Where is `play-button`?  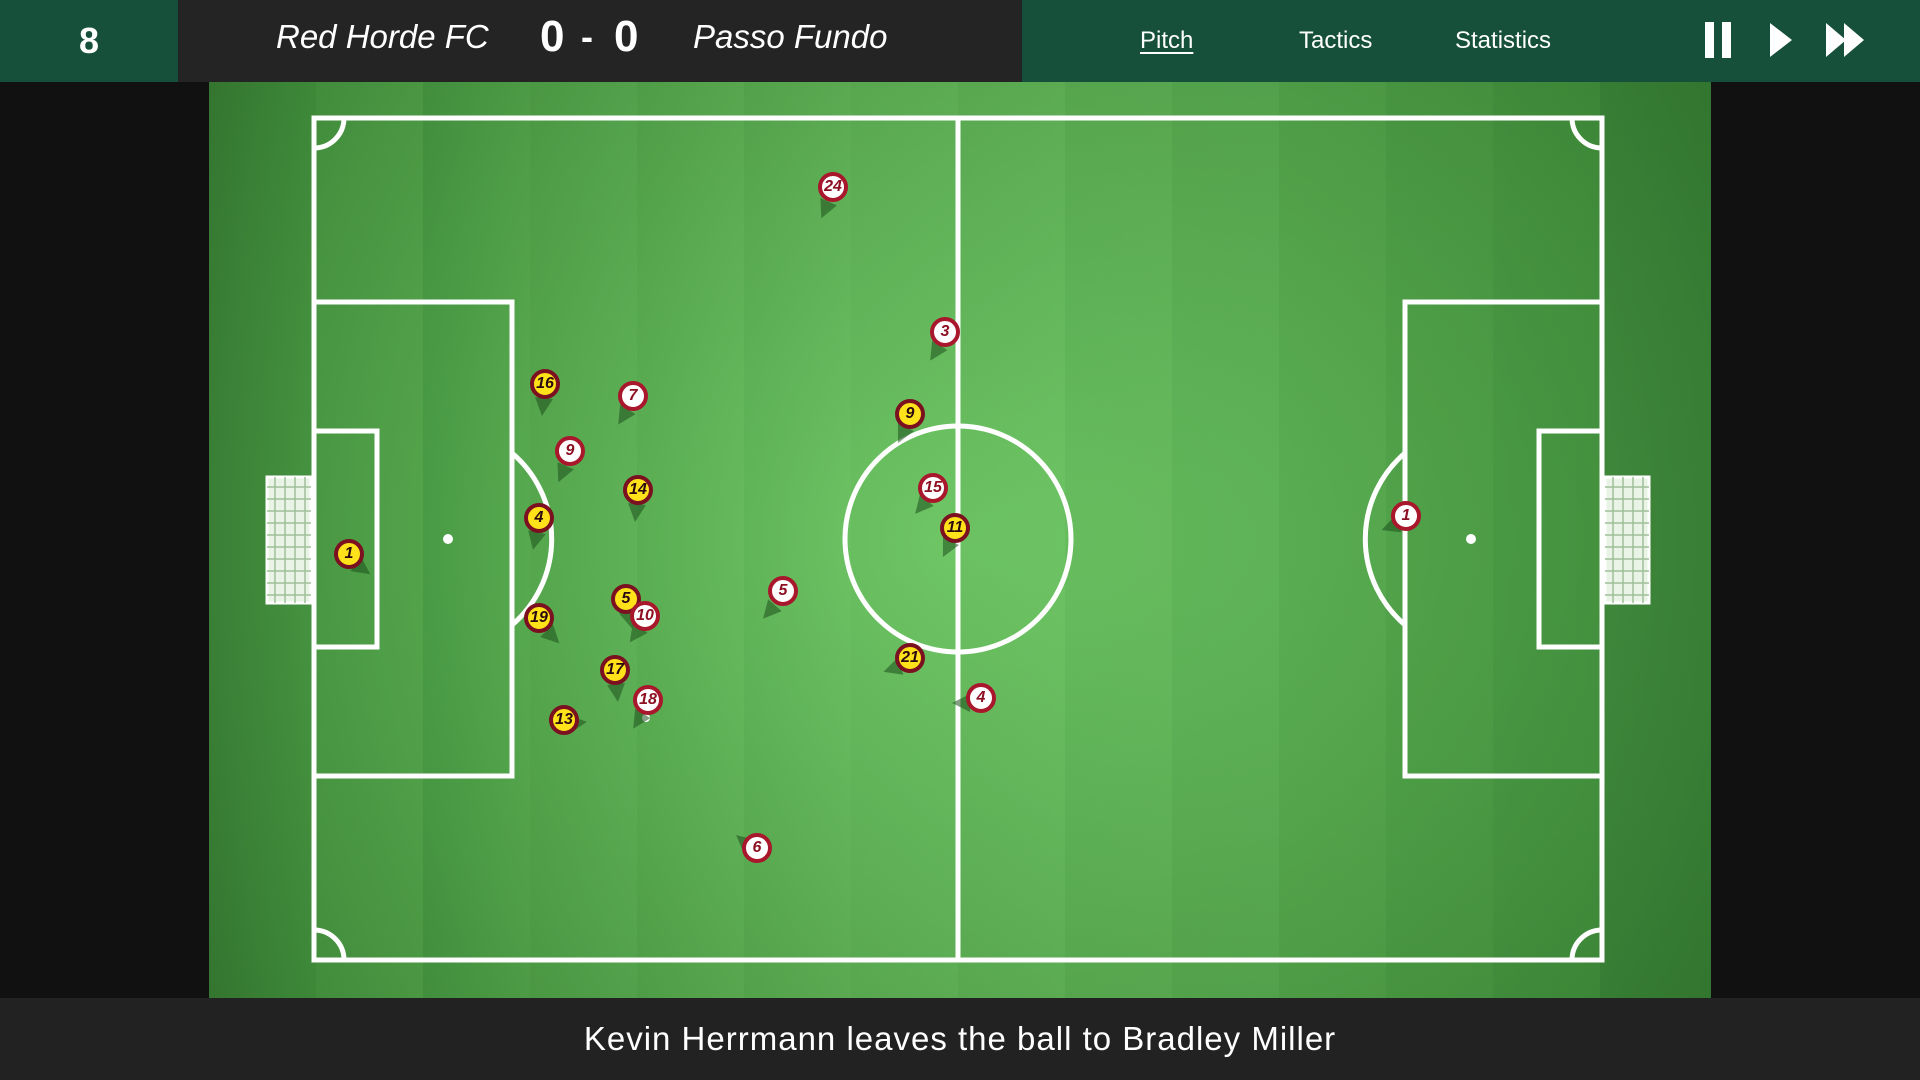 play-button is located at coordinates (1784, 40).